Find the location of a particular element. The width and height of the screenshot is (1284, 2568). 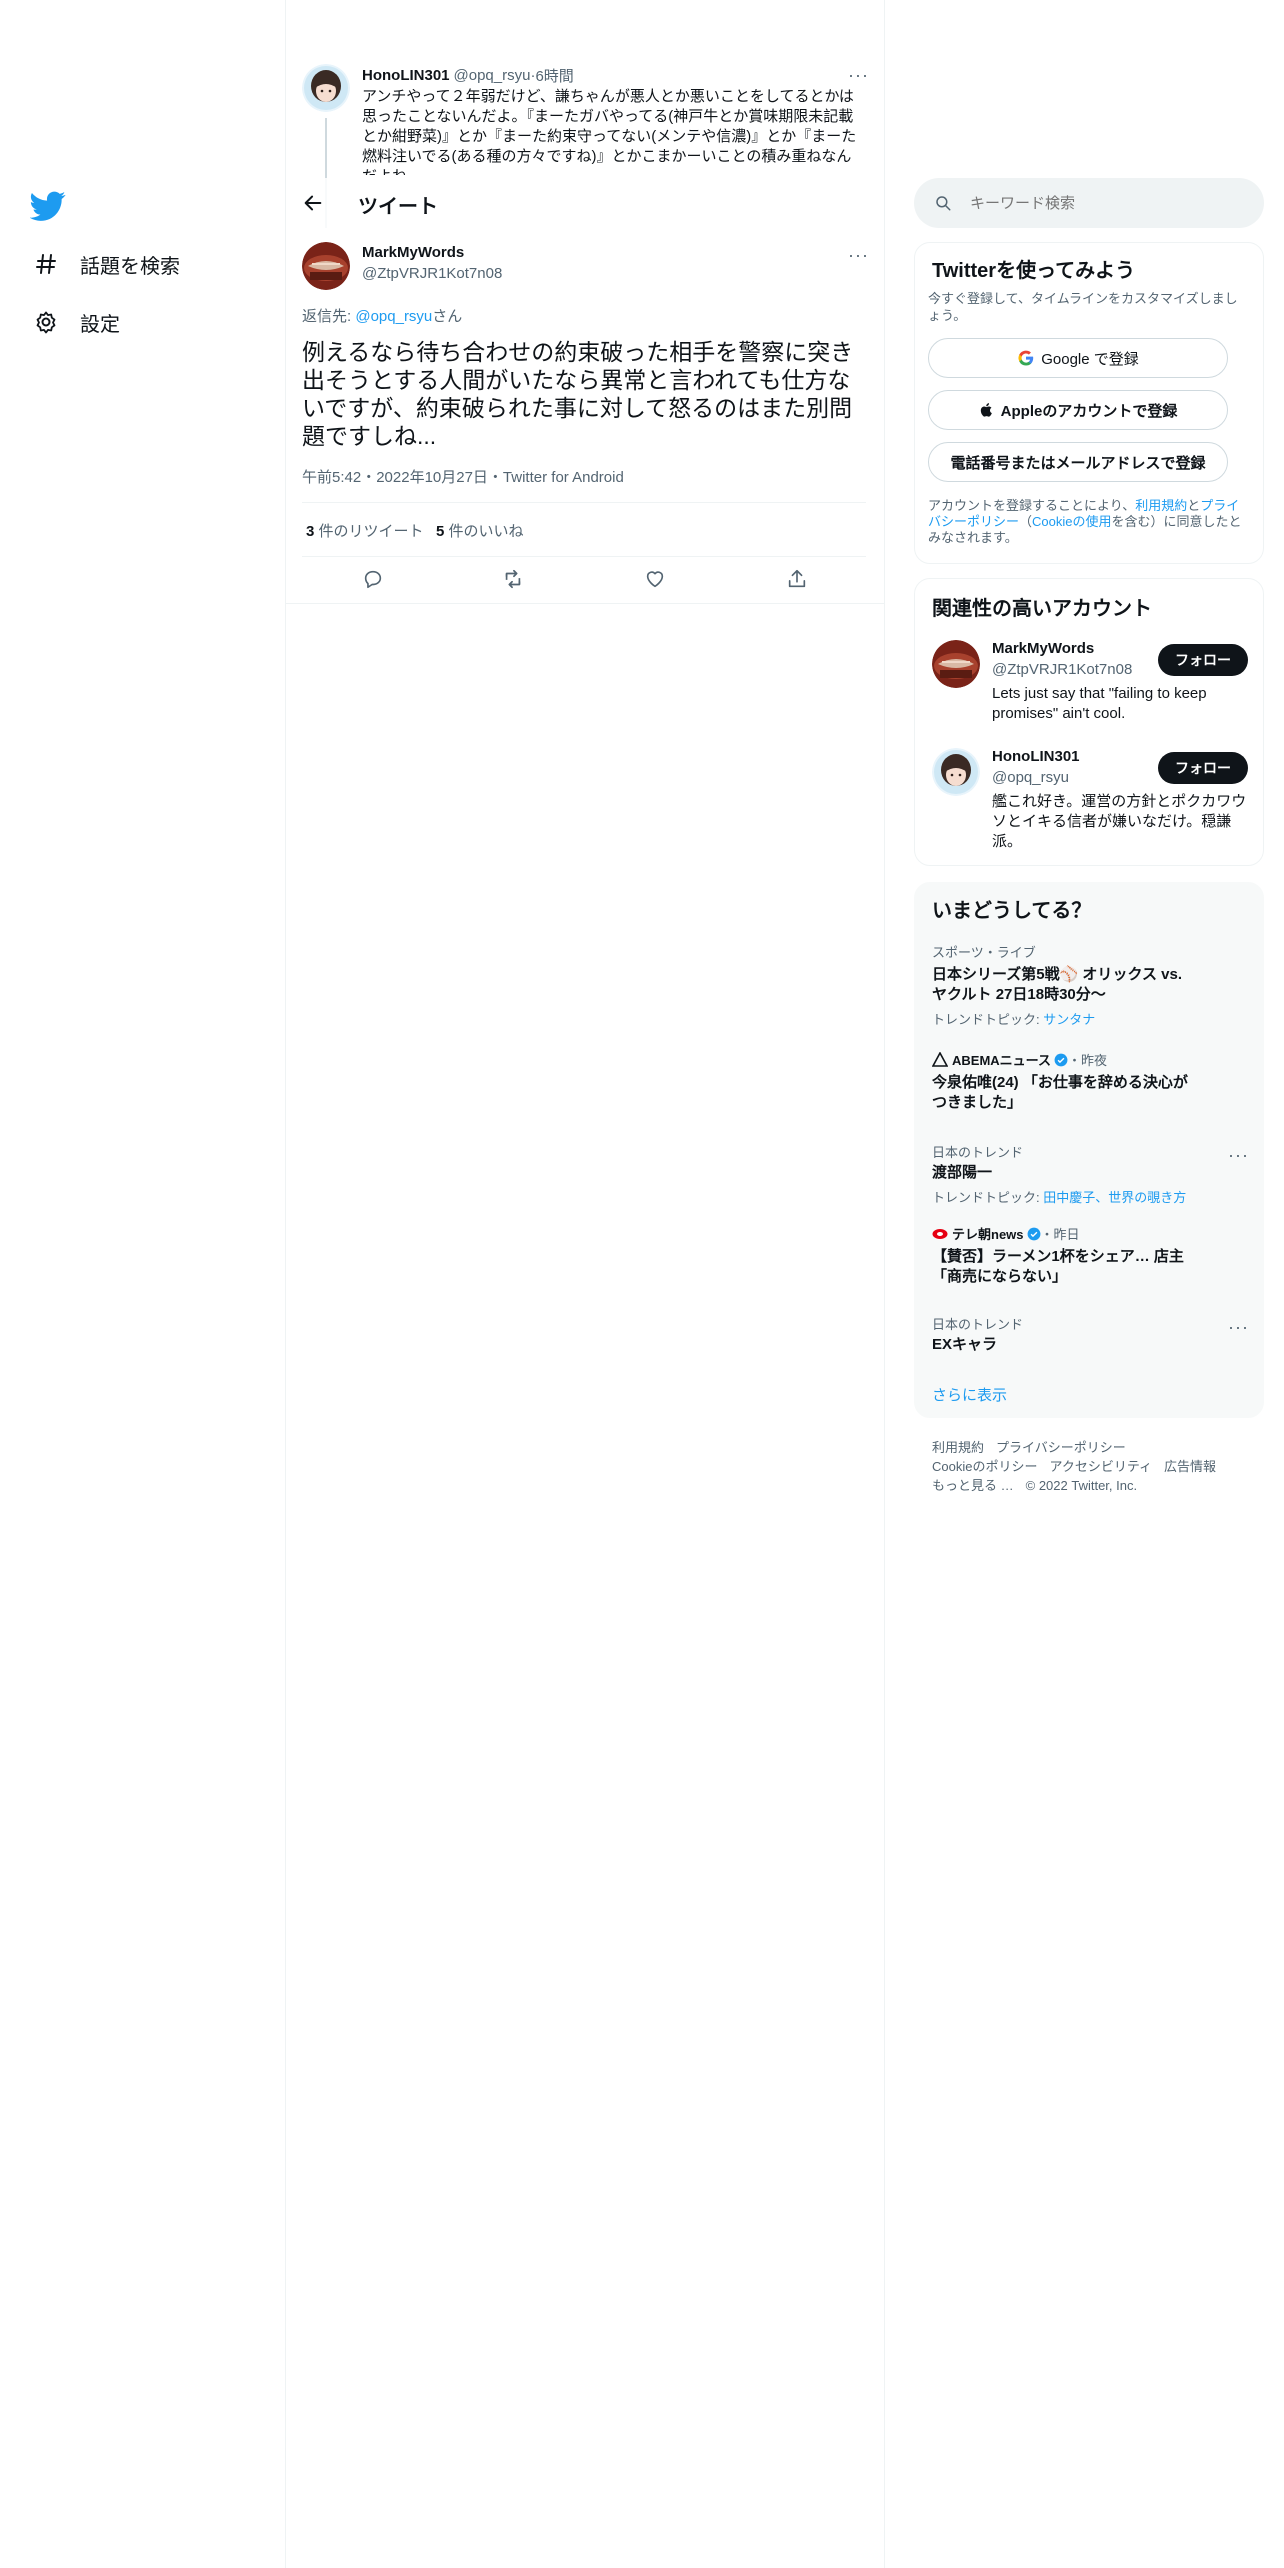

search-icon is located at coordinates (943, 203).